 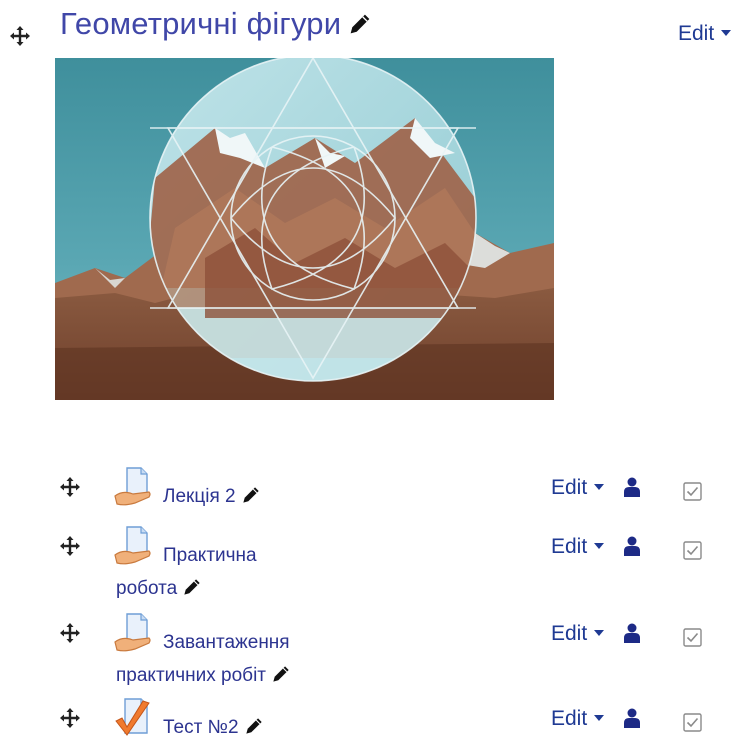 I want to click on activity-row-practical-work: Практична робота Edit, so click(x=372, y=562).